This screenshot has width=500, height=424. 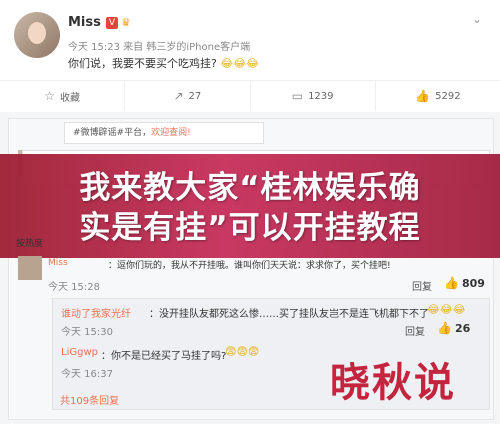 I want to click on favorite-button: ☆ 收藏, so click(x=63, y=96).